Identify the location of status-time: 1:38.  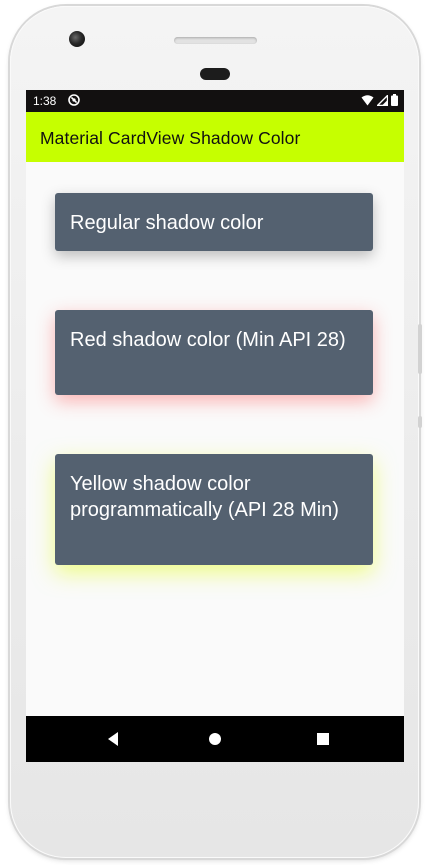
(45, 101).